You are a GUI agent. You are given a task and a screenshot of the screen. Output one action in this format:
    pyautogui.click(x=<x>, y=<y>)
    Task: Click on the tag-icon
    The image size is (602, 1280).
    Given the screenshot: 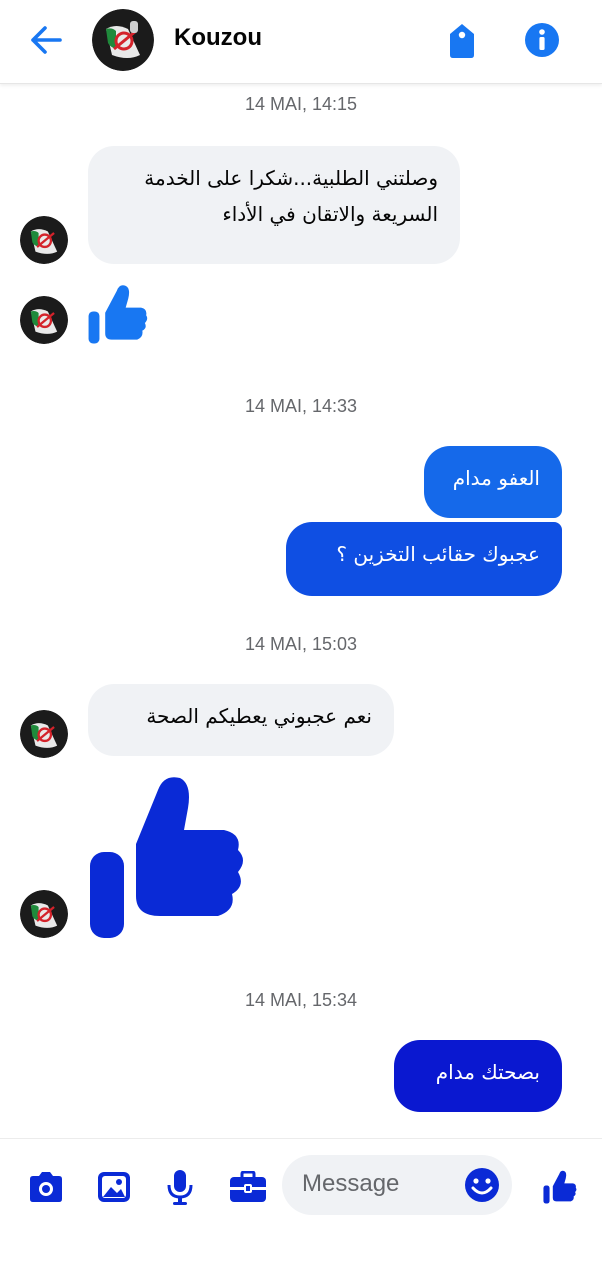 What is the action you would take?
    pyautogui.click(x=462, y=41)
    